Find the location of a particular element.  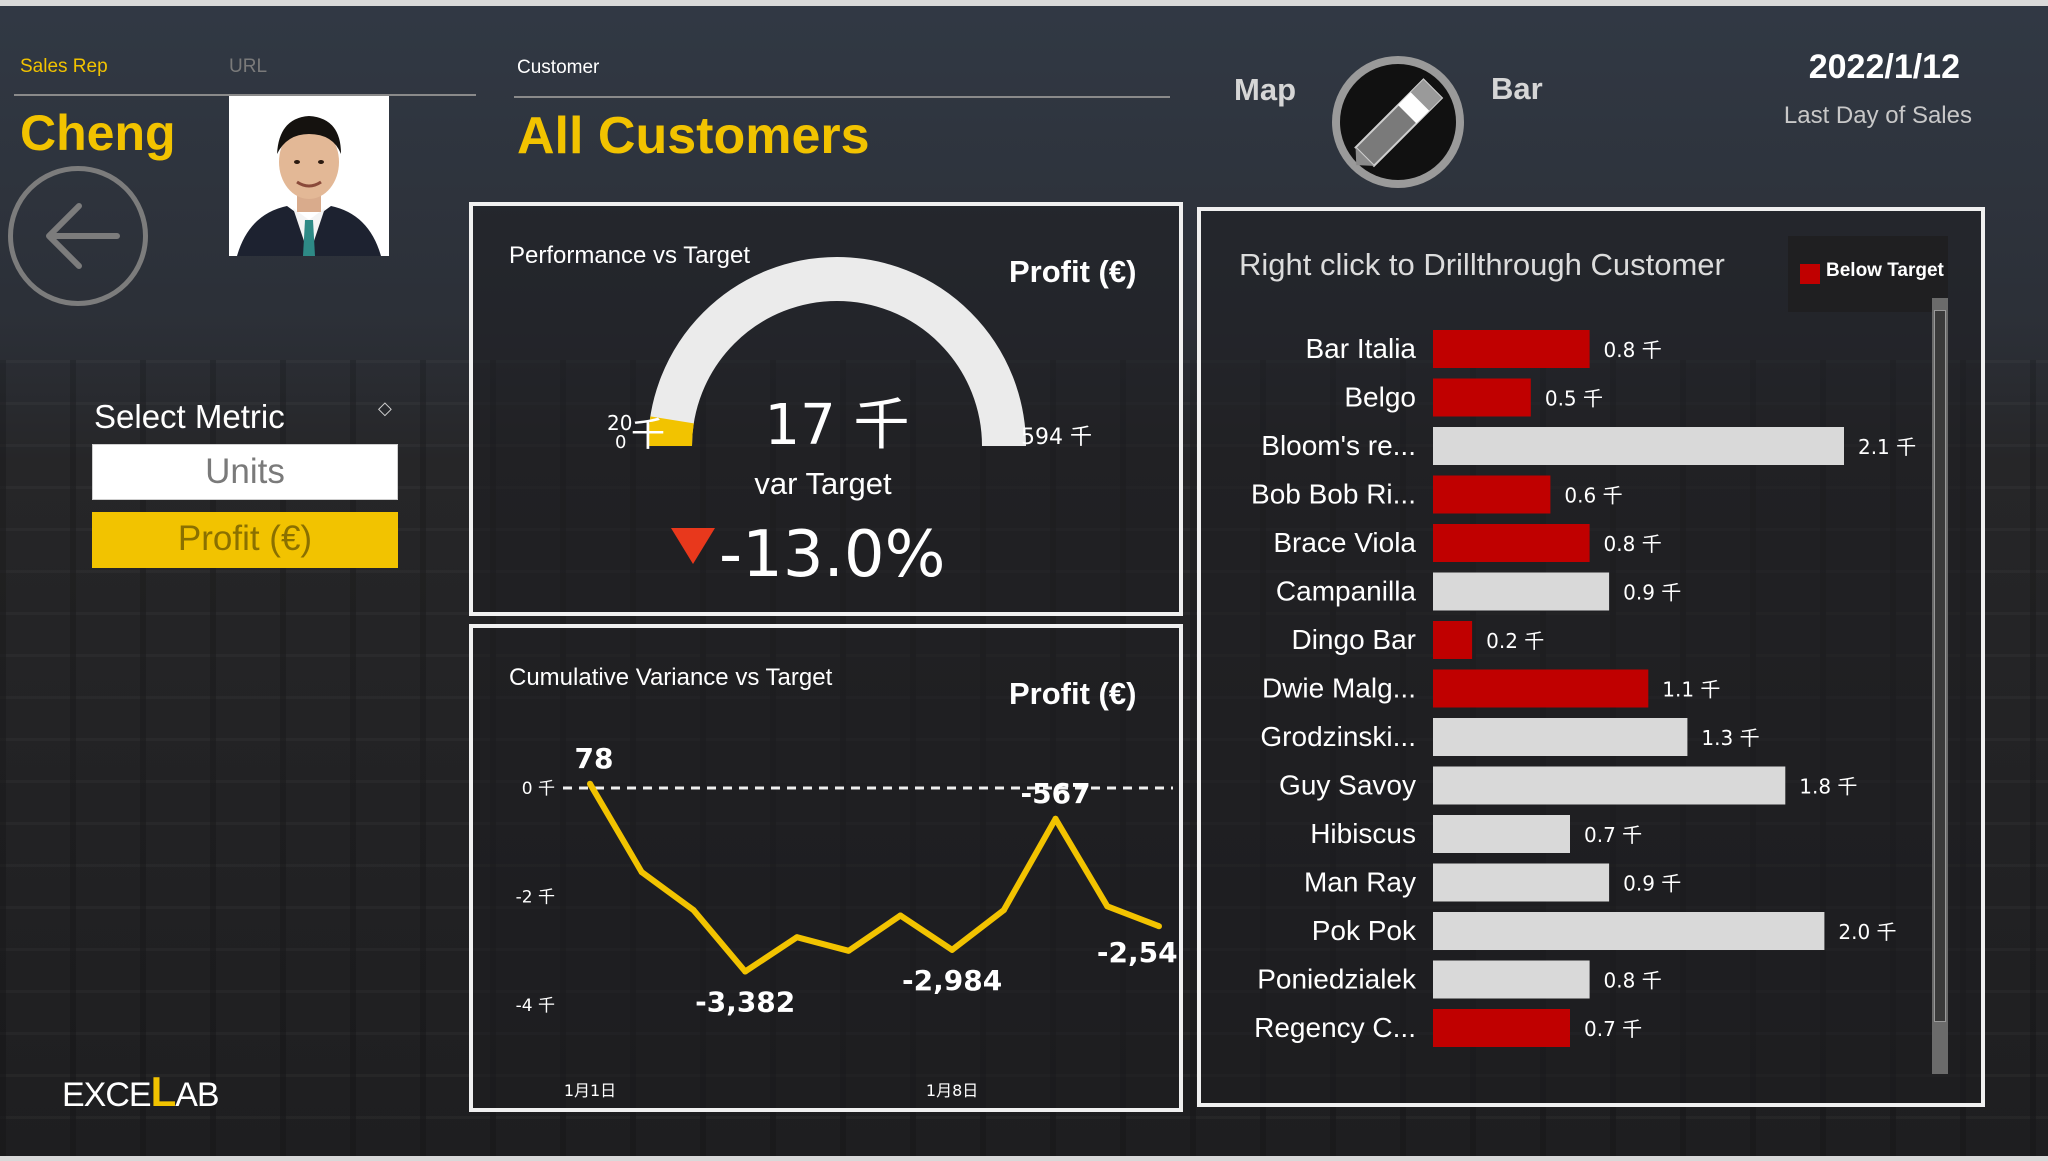

scrollbar-thumb is located at coordinates (1940, 666).